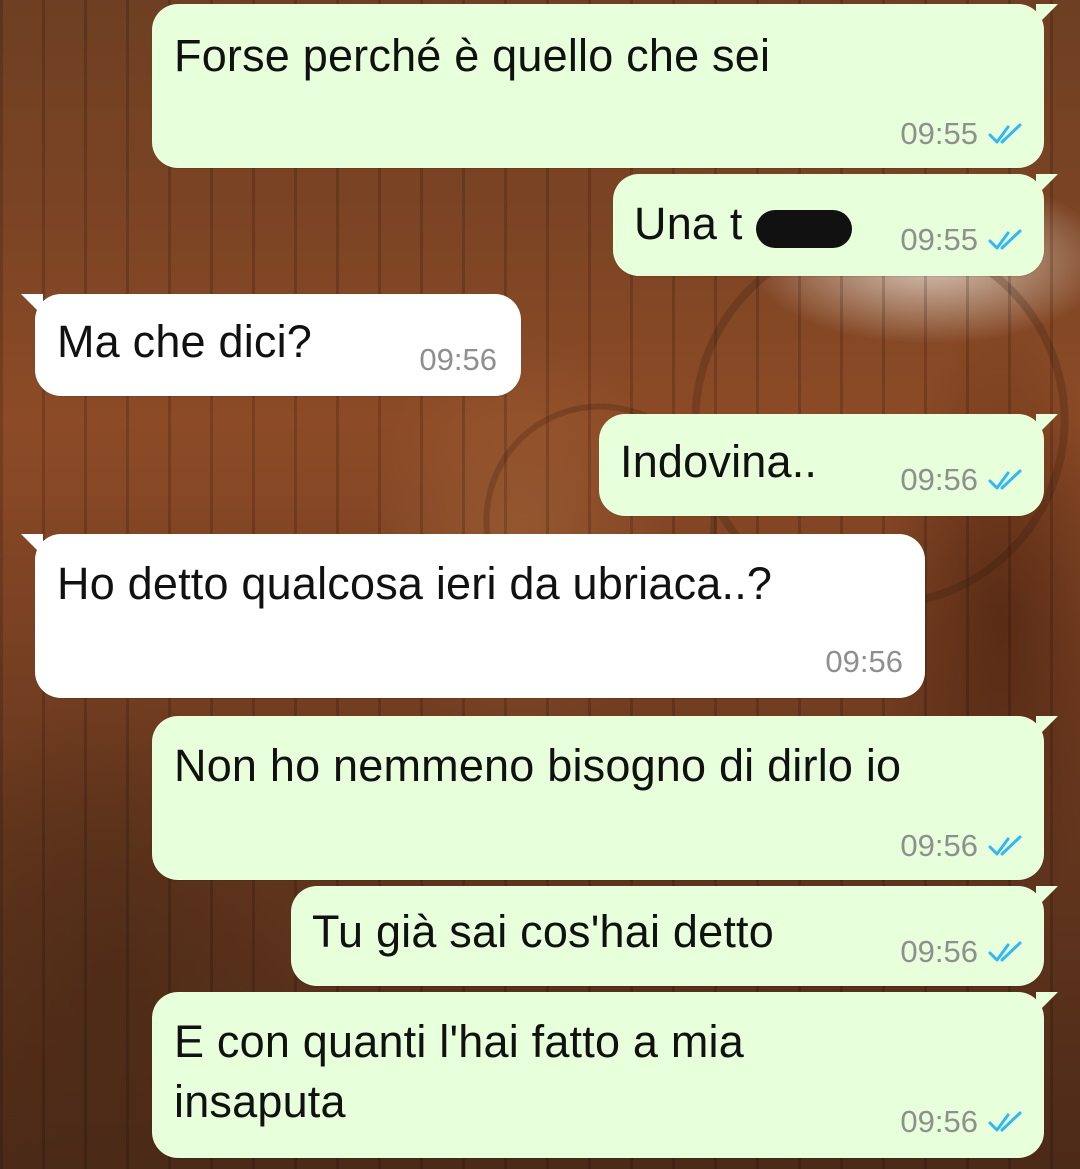 The width and height of the screenshot is (1080, 1169). Describe the element at coordinates (538, 765) in the screenshot. I see `message-text: Non ho nemmeno bisogno di dirlo io` at that location.